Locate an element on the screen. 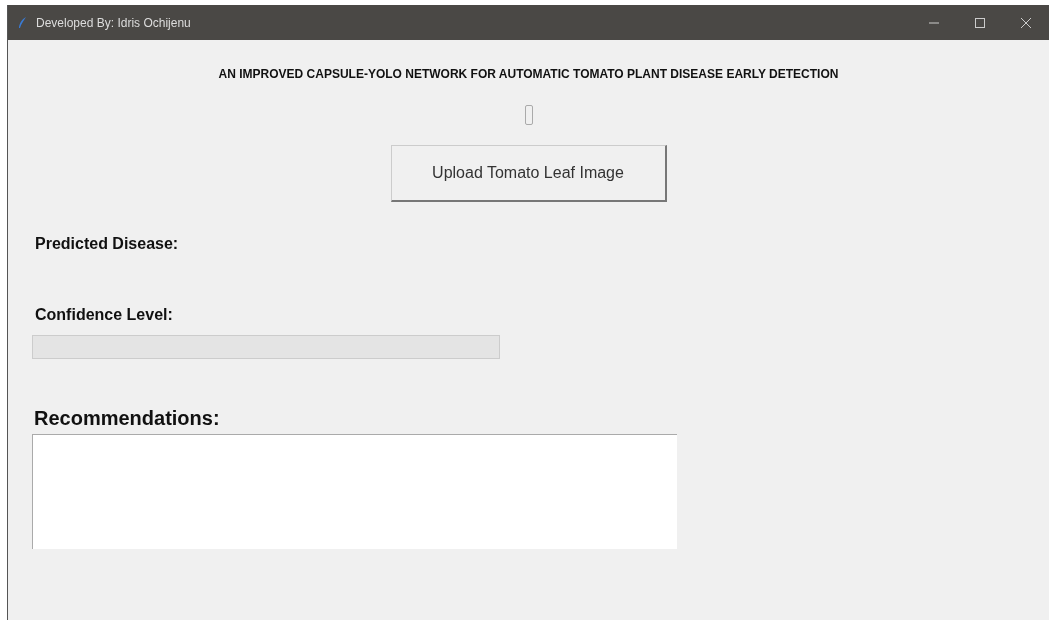 This screenshot has width=1049, height=620. recommendations-label: Recommendations: is located at coordinates (127, 418).